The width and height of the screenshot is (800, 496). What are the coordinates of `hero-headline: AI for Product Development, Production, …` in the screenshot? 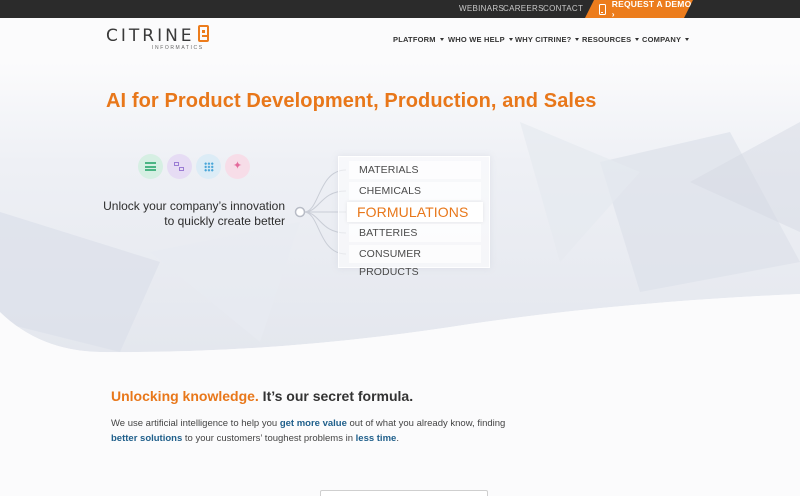 It's located at (351, 101).